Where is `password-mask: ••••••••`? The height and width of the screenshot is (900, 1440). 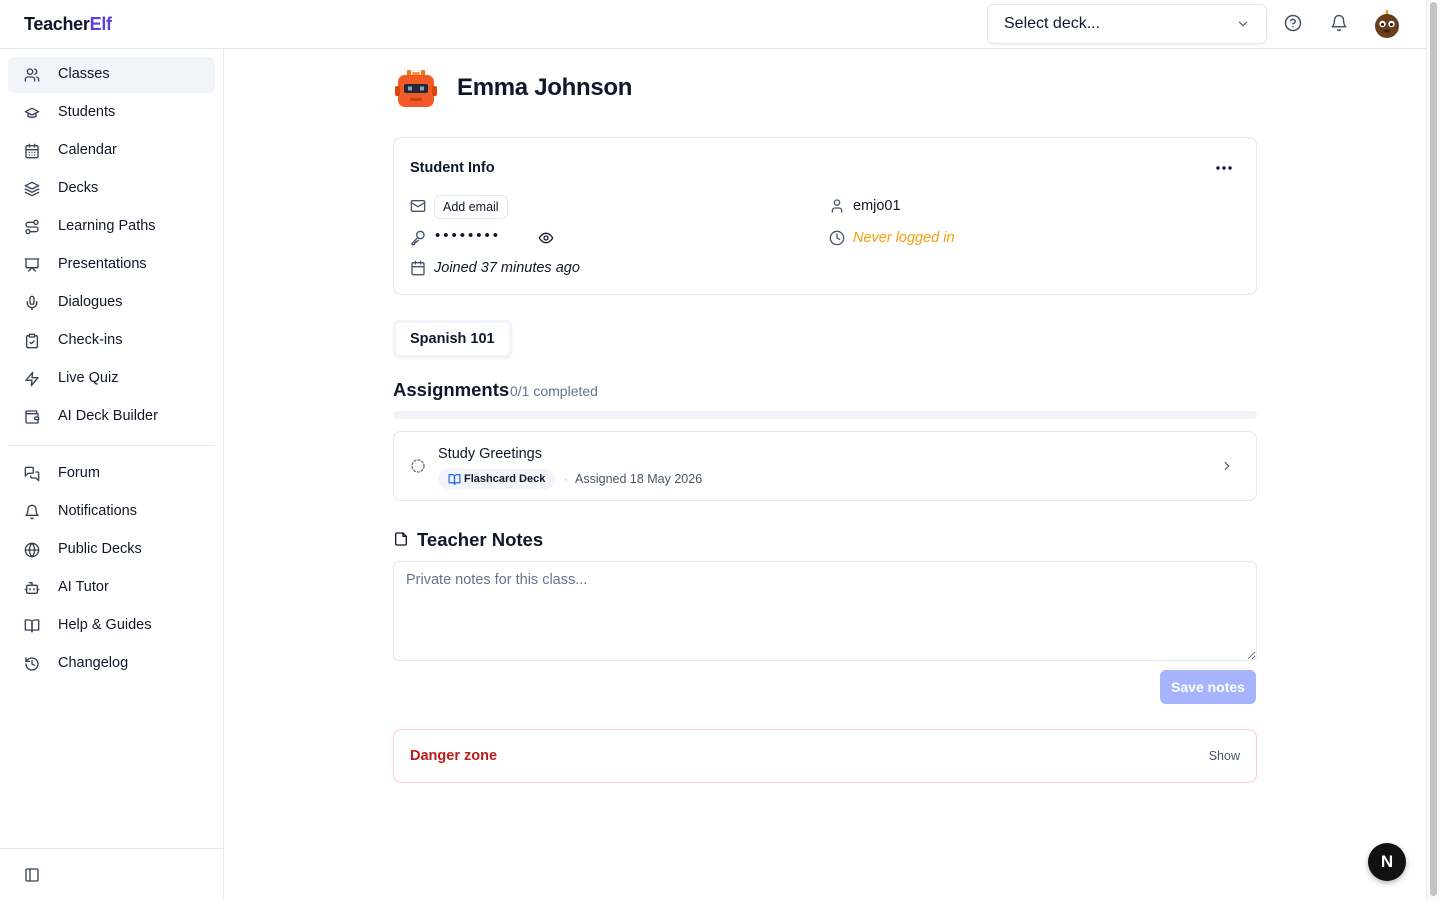 password-mask: •••••••• is located at coordinates (468, 235).